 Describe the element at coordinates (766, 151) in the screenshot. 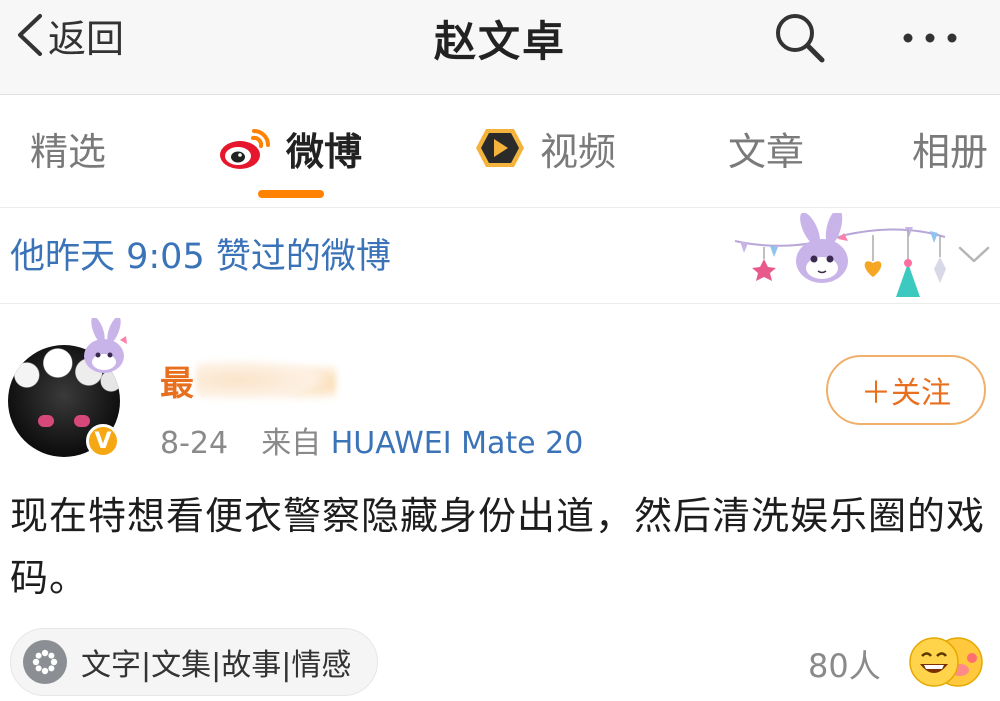

I see `tab-label: 文章` at that location.